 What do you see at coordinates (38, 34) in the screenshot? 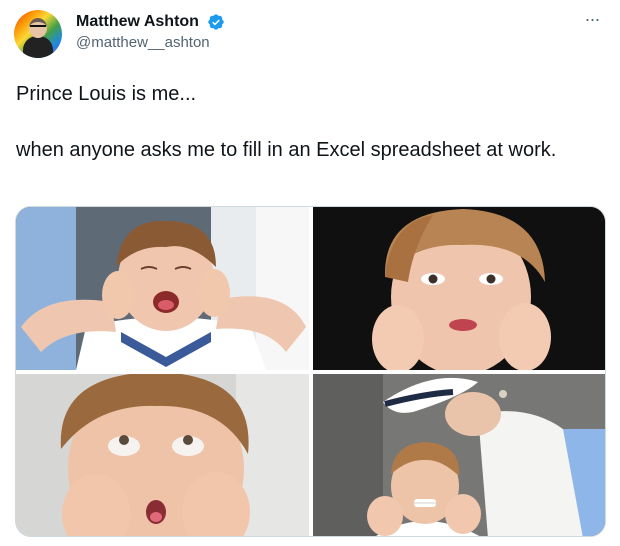
I see `avatar` at bounding box center [38, 34].